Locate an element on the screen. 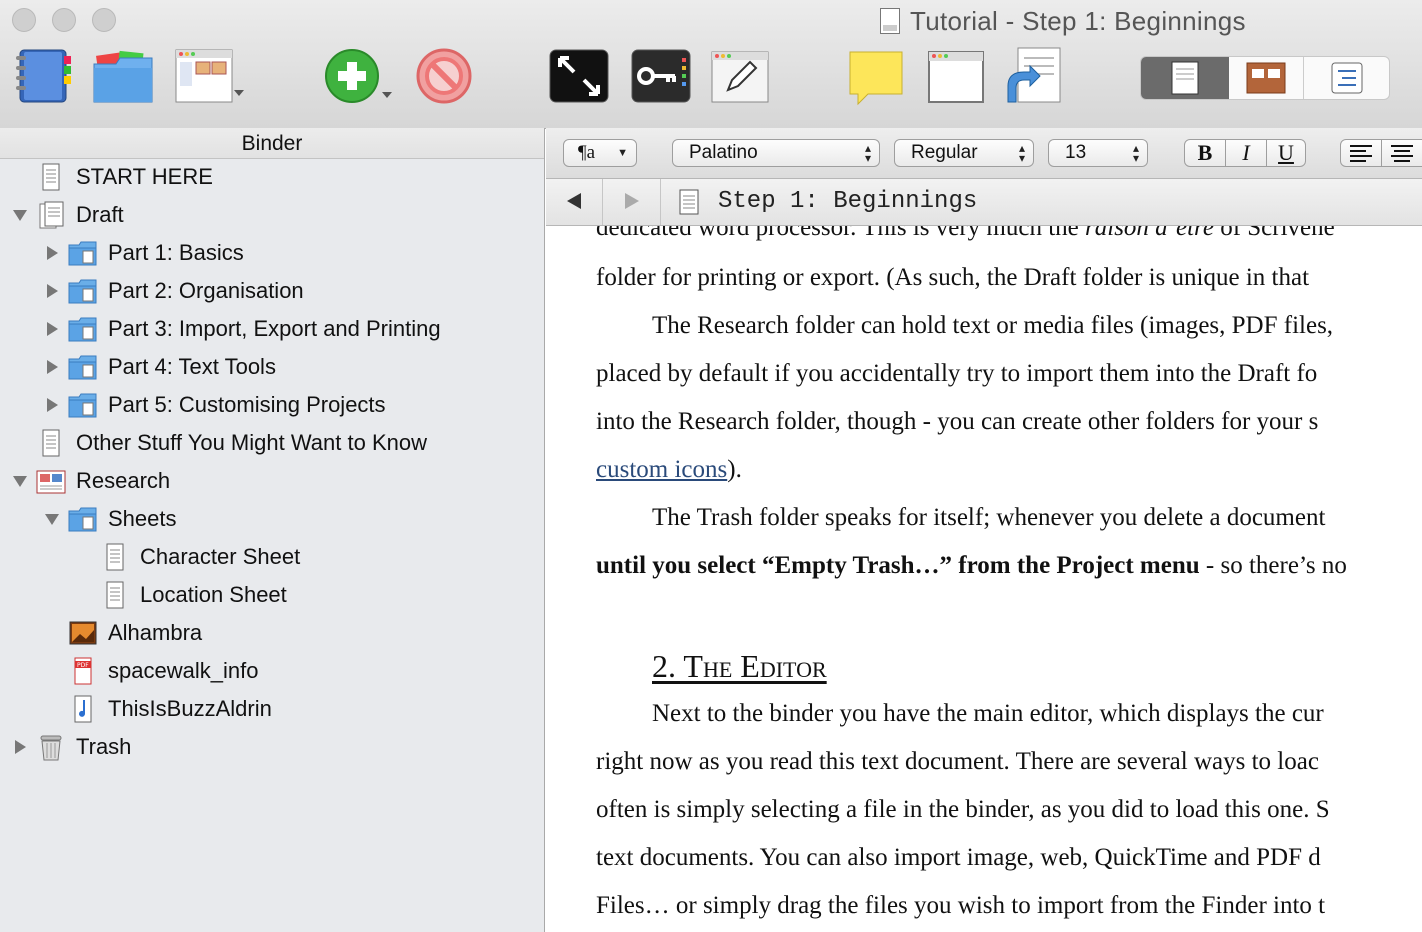 The image size is (1422, 932). align-left-button is located at coordinates (1361, 153).